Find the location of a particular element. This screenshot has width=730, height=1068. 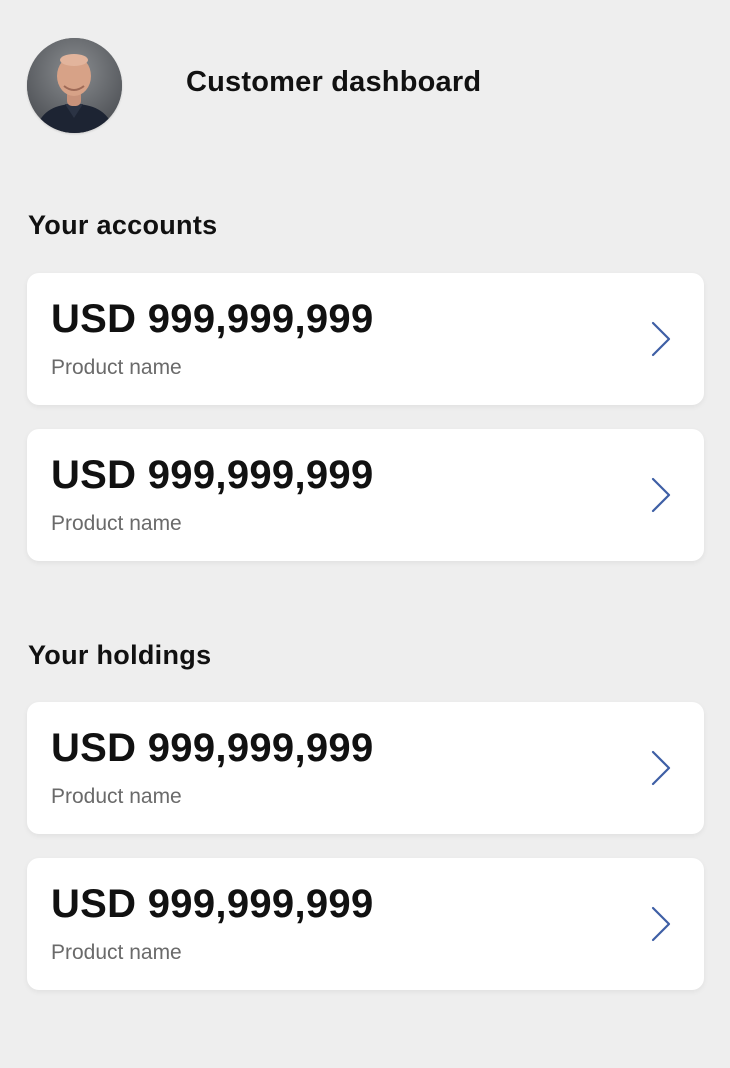

page-title: Customer dashboard is located at coordinates (334, 82).